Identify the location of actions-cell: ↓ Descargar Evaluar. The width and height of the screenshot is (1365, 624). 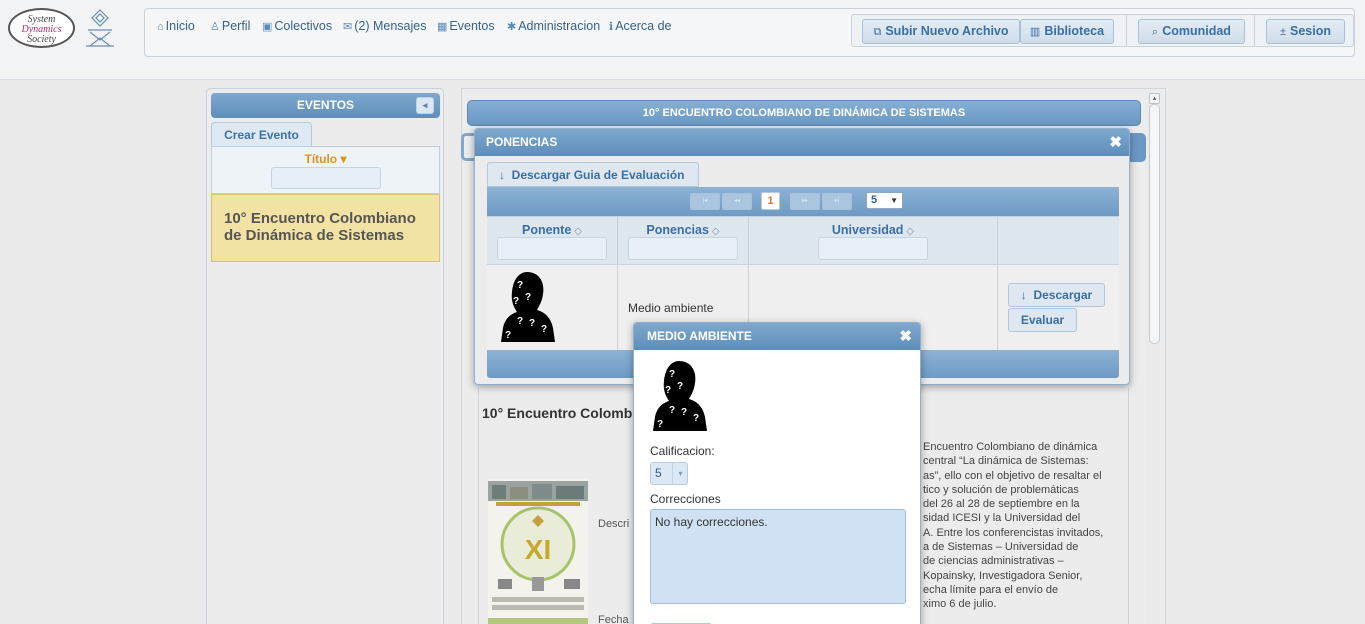
(1058, 308).